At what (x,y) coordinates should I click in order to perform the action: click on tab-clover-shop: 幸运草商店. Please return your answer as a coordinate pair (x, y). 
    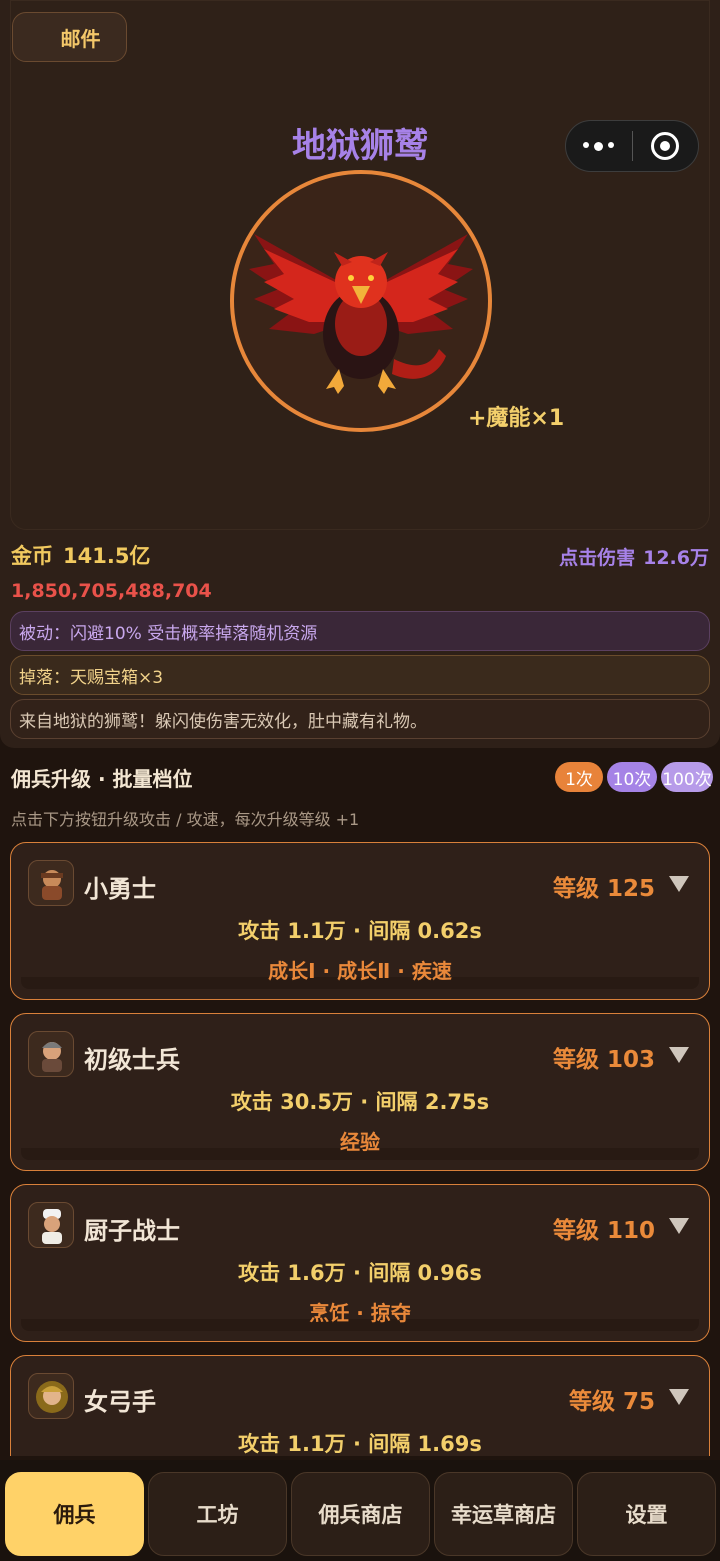
    Looking at the image, I should click on (503, 1514).